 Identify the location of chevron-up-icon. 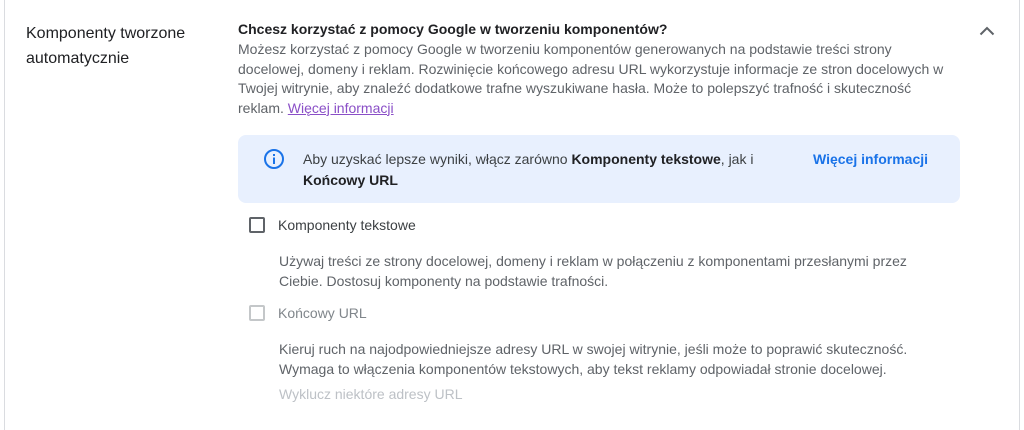
(987, 31).